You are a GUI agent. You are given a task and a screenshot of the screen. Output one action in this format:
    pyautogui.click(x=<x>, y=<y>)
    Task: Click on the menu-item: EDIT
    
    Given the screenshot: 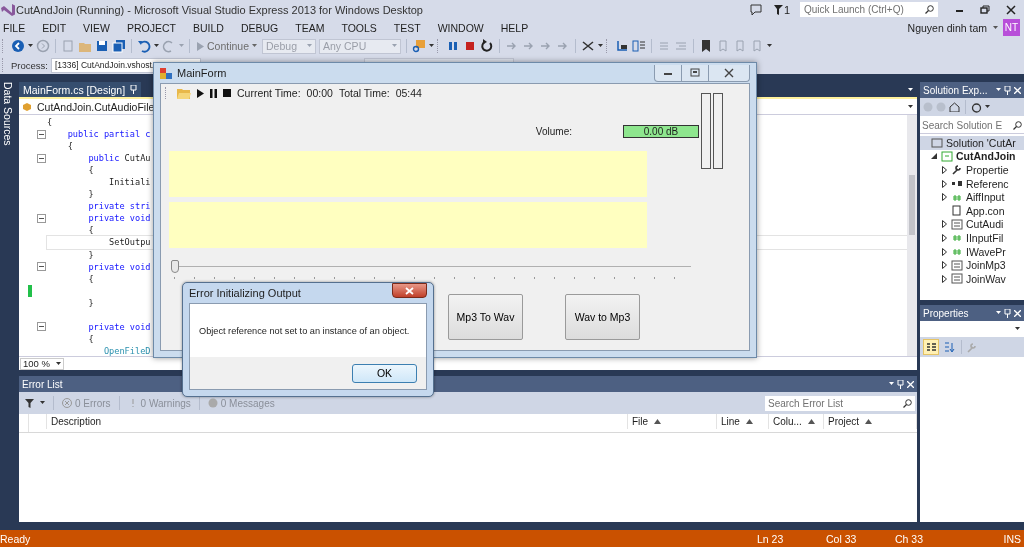 What is the action you would take?
    pyautogui.click(x=56, y=27)
    